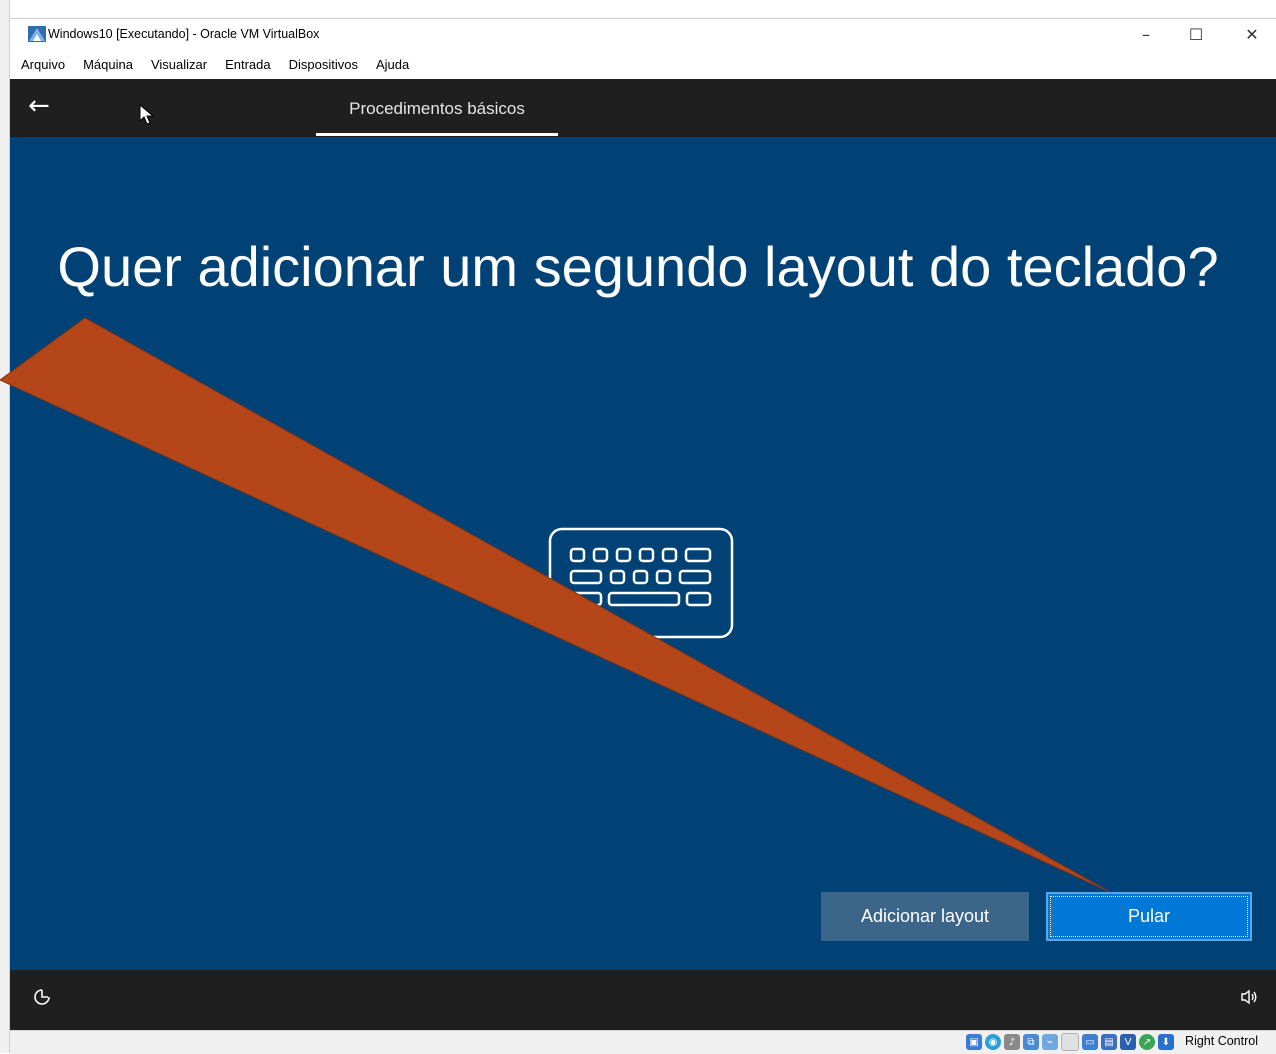  I want to click on keyboard-capture-icon: ⬇, so click(1166, 1042).